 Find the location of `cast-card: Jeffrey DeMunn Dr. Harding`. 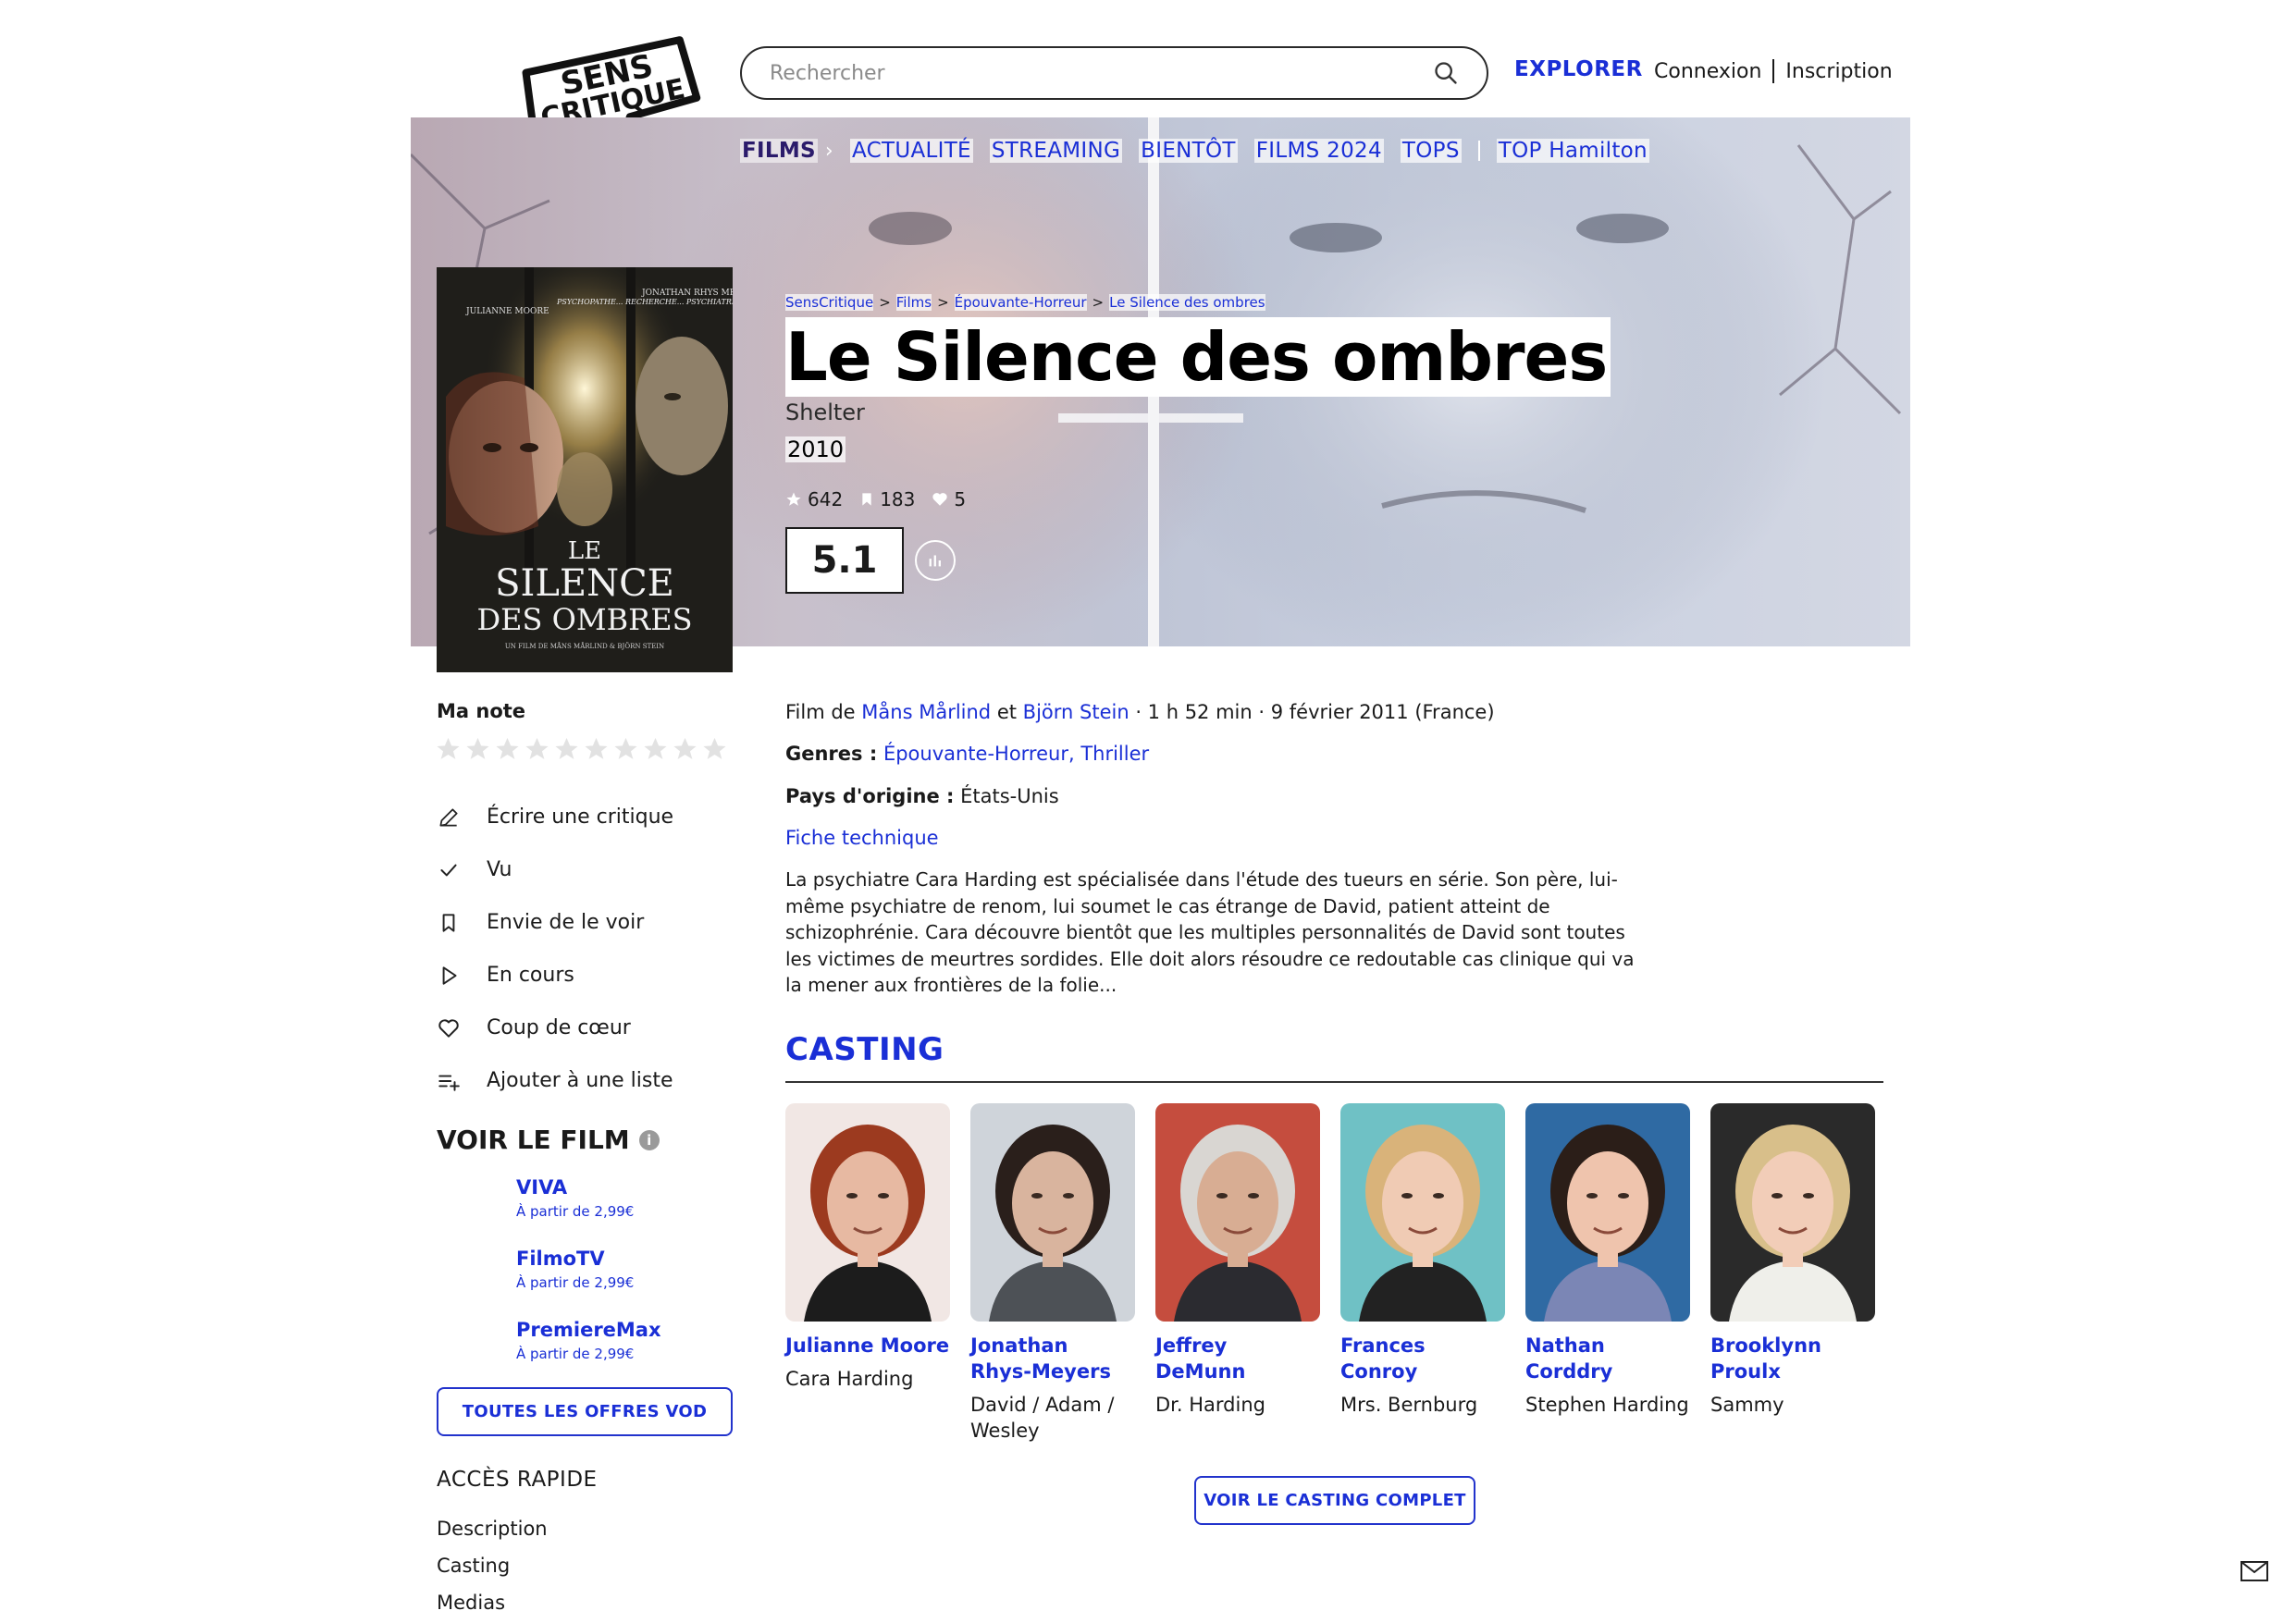

cast-card: Jeffrey DeMunn Dr. Harding is located at coordinates (1237, 1260).